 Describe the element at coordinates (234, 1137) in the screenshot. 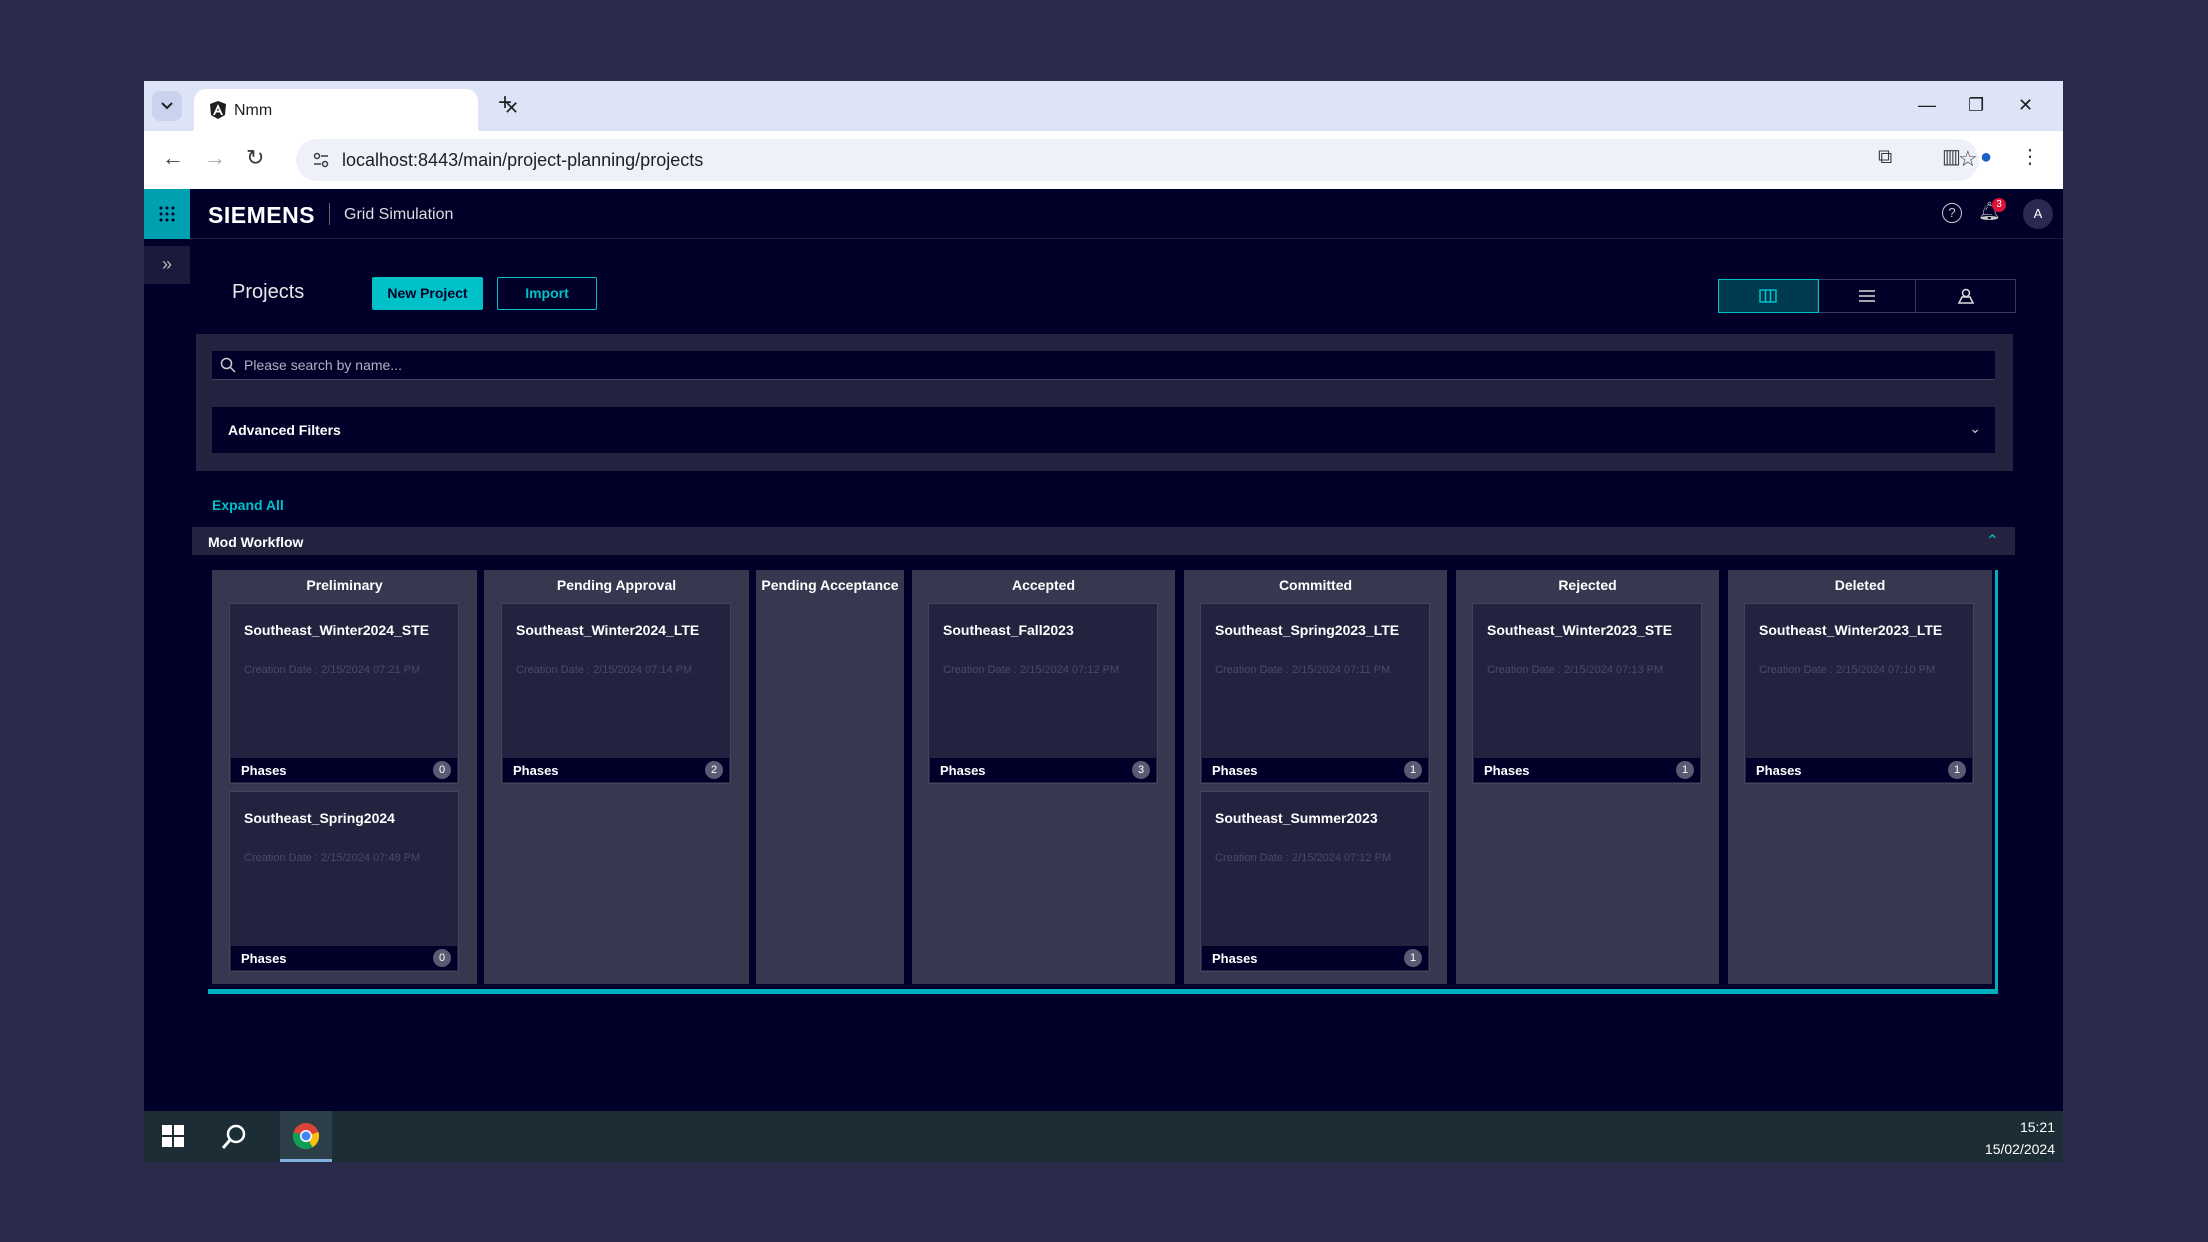

I see `search-icon` at that location.